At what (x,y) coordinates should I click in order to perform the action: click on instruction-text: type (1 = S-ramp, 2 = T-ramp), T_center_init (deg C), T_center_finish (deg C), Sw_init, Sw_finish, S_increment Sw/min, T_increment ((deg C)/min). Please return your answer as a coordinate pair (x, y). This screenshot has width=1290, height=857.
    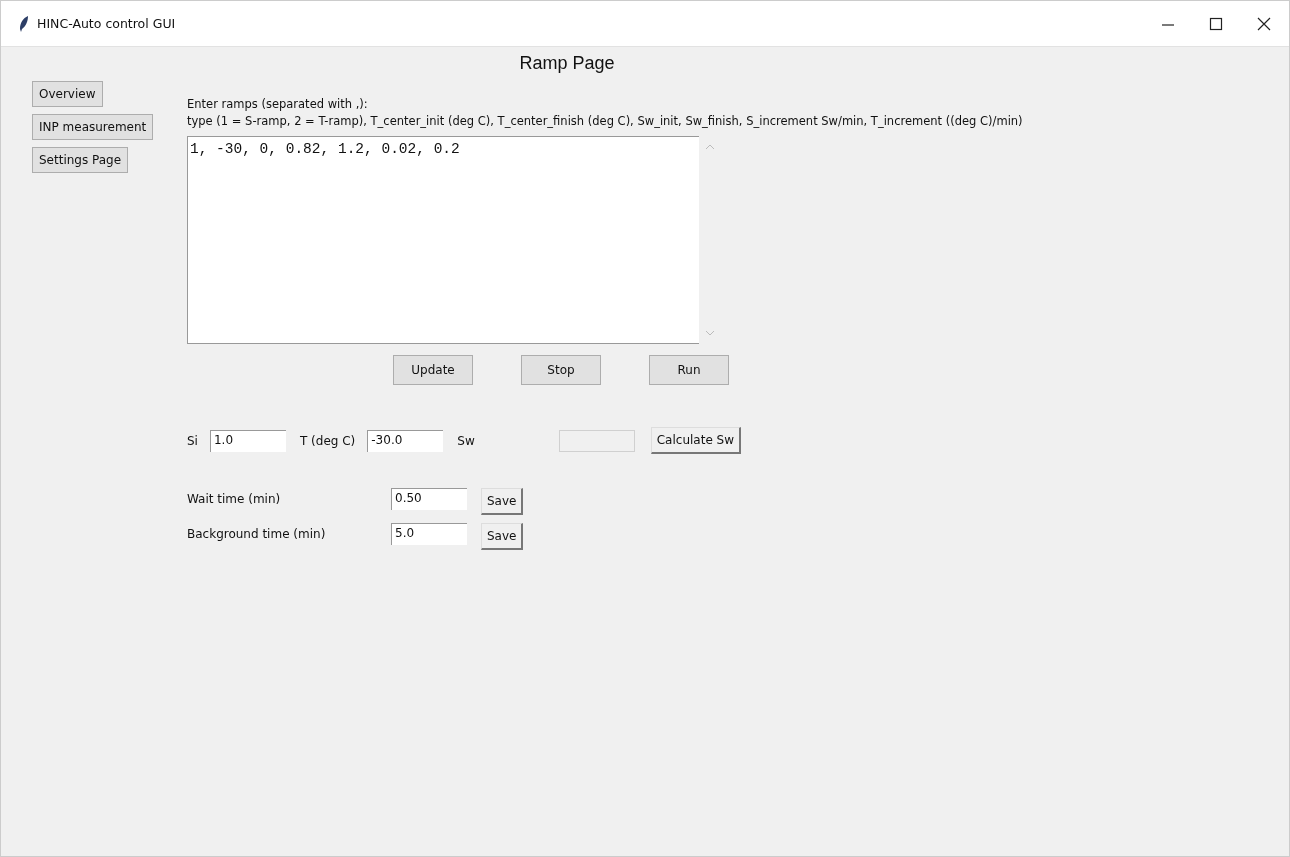
    Looking at the image, I should click on (605, 121).